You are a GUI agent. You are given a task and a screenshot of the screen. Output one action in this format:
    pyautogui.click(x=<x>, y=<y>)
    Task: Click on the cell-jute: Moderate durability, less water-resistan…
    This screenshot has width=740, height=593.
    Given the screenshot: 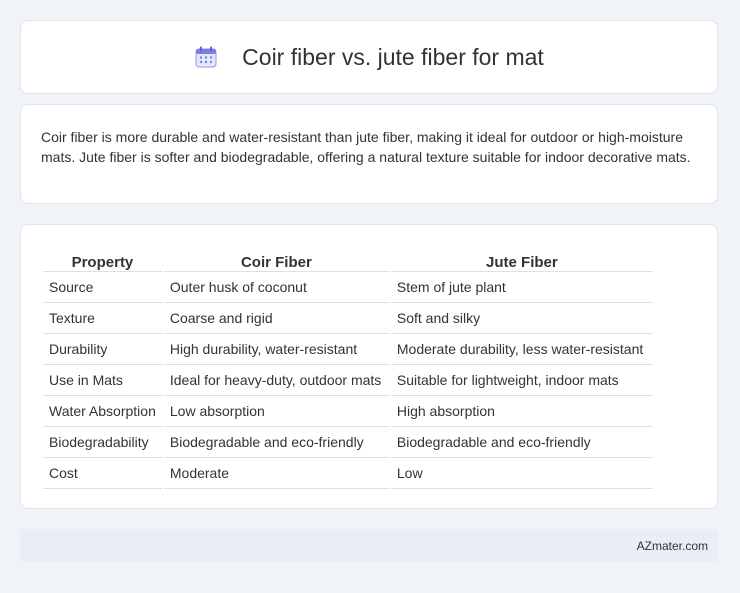 What is the action you would take?
    pyautogui.click(x=521, y=349)
    